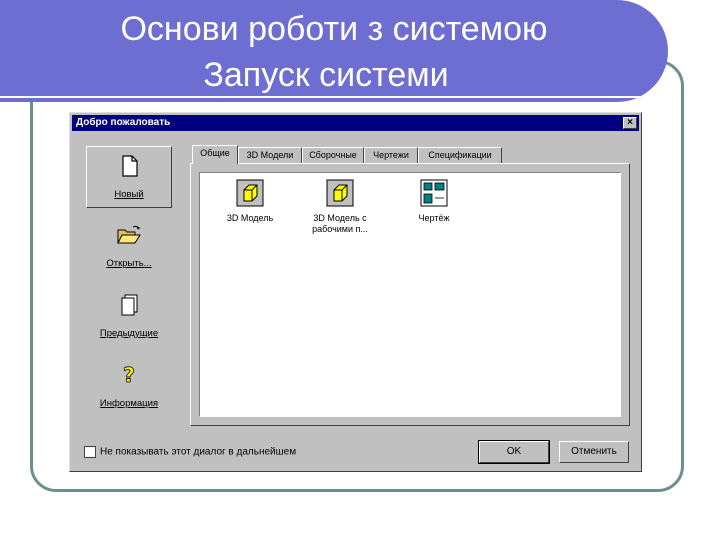  I want to click on cancel-button: Отменить, so click(594, 452).